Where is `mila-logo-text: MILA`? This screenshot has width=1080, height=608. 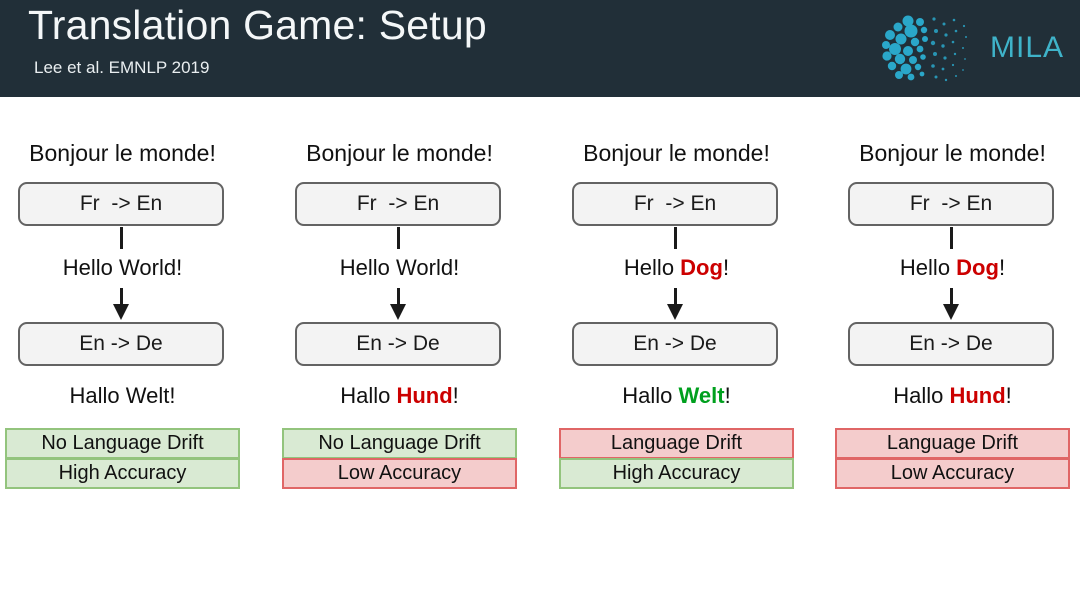
mila-logo-text: MILA is located at coordinates (1027, 47).